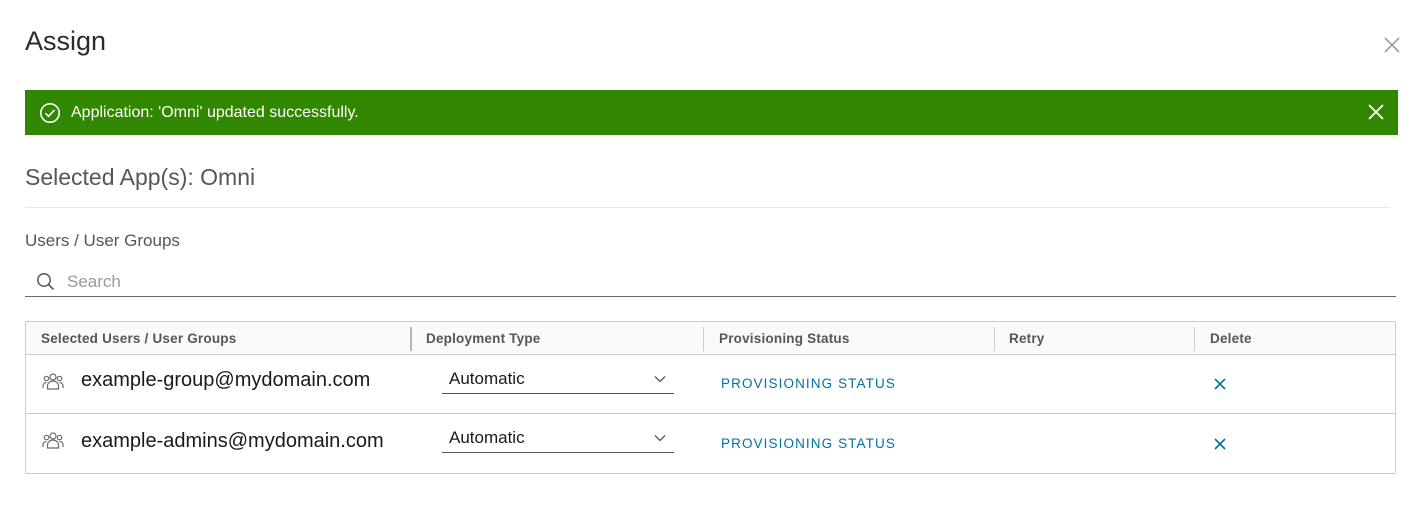  Describe the element at coordinates (1027, 338) in the screenshot. I see `column-header-retry: Retry` at that location.